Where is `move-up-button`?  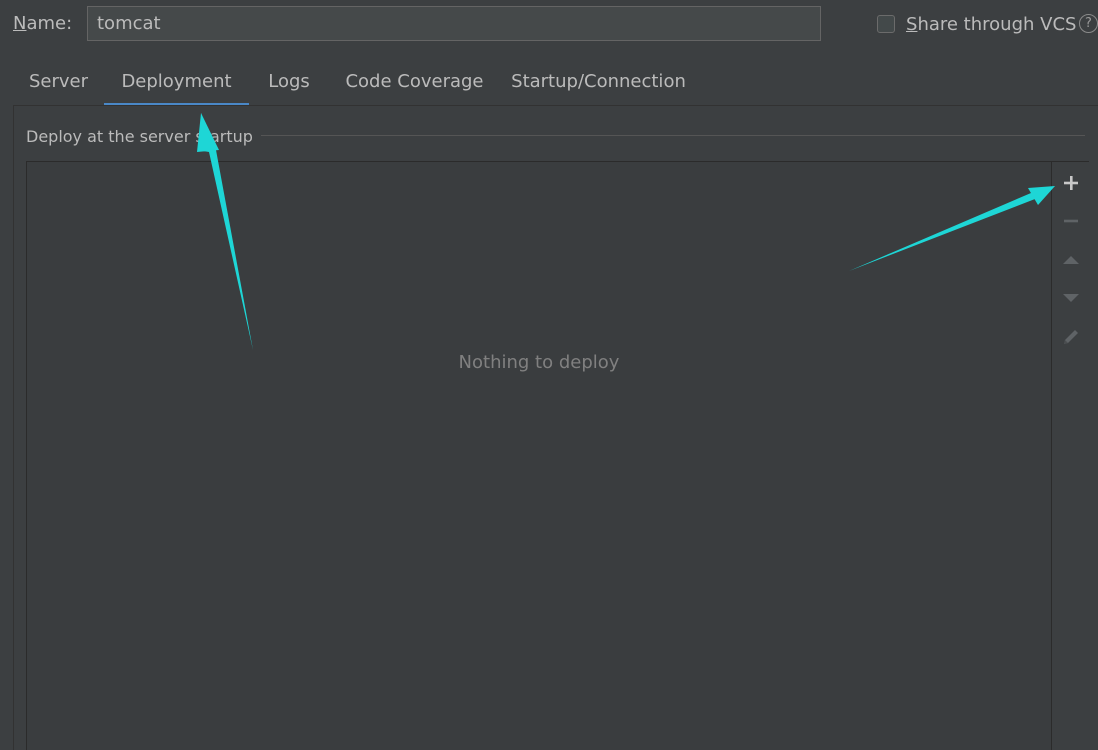 move-up-button is located at coordinates (1071, 260).